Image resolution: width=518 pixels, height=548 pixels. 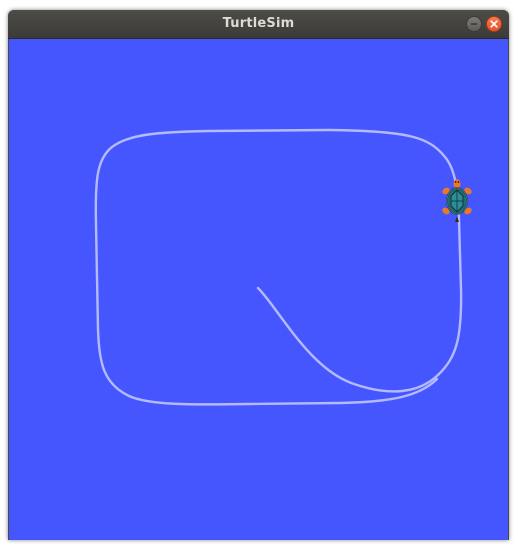 What do you see at coordinates (457, 200) in the screenshot?
I see `turtle-icon` at bounding box center [457, 200].